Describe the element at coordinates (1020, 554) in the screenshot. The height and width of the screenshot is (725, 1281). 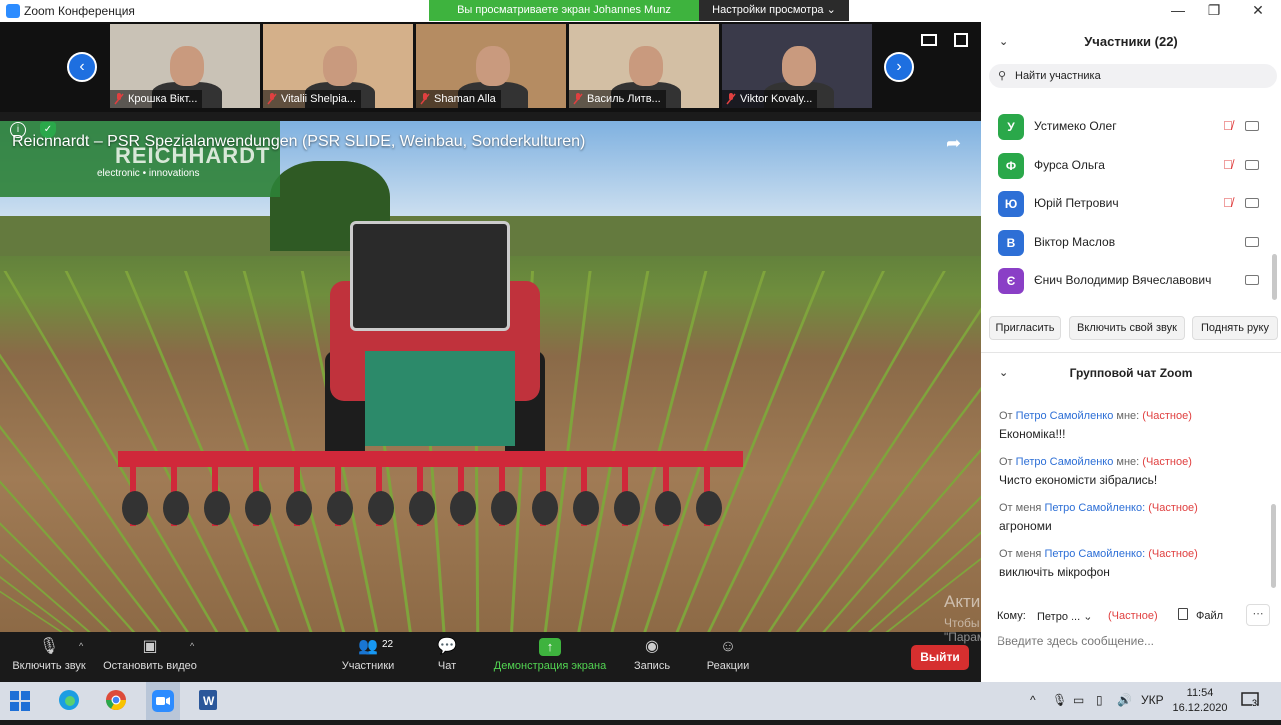
I see `message-from: От меня` at that location.